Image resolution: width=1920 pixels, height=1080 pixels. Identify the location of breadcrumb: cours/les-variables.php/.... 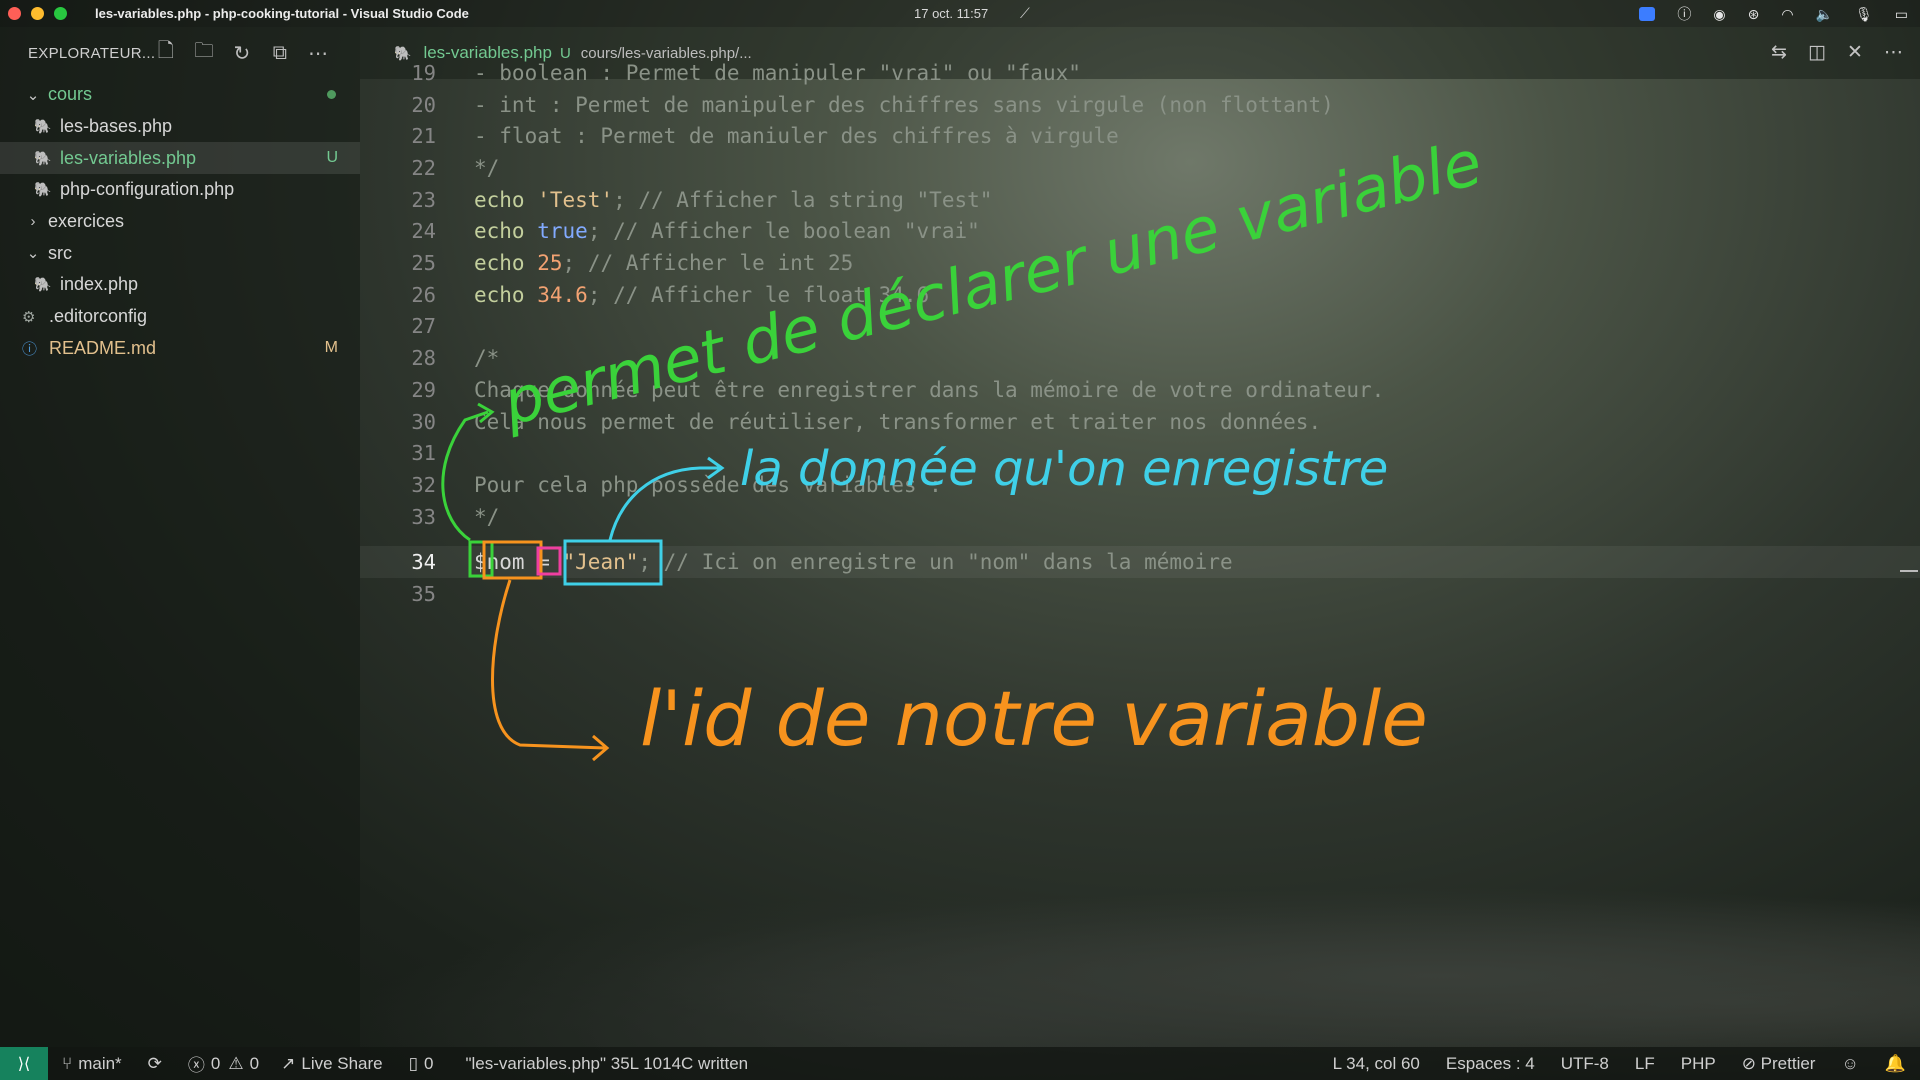
(666, 53).